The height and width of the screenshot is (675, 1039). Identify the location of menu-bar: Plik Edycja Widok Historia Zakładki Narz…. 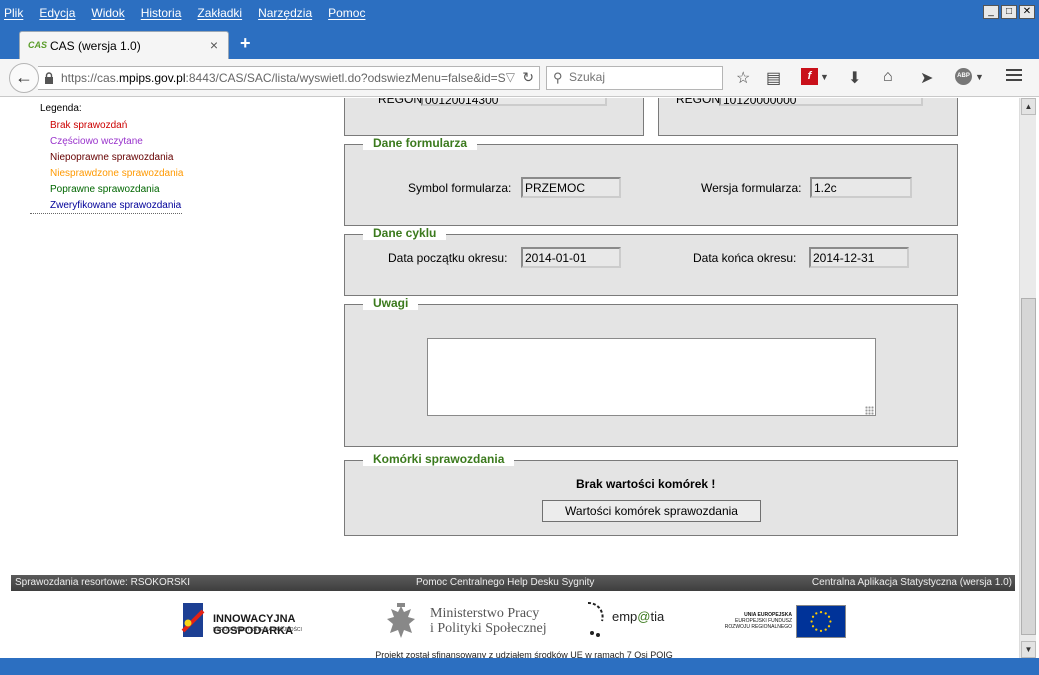
(192, 13).